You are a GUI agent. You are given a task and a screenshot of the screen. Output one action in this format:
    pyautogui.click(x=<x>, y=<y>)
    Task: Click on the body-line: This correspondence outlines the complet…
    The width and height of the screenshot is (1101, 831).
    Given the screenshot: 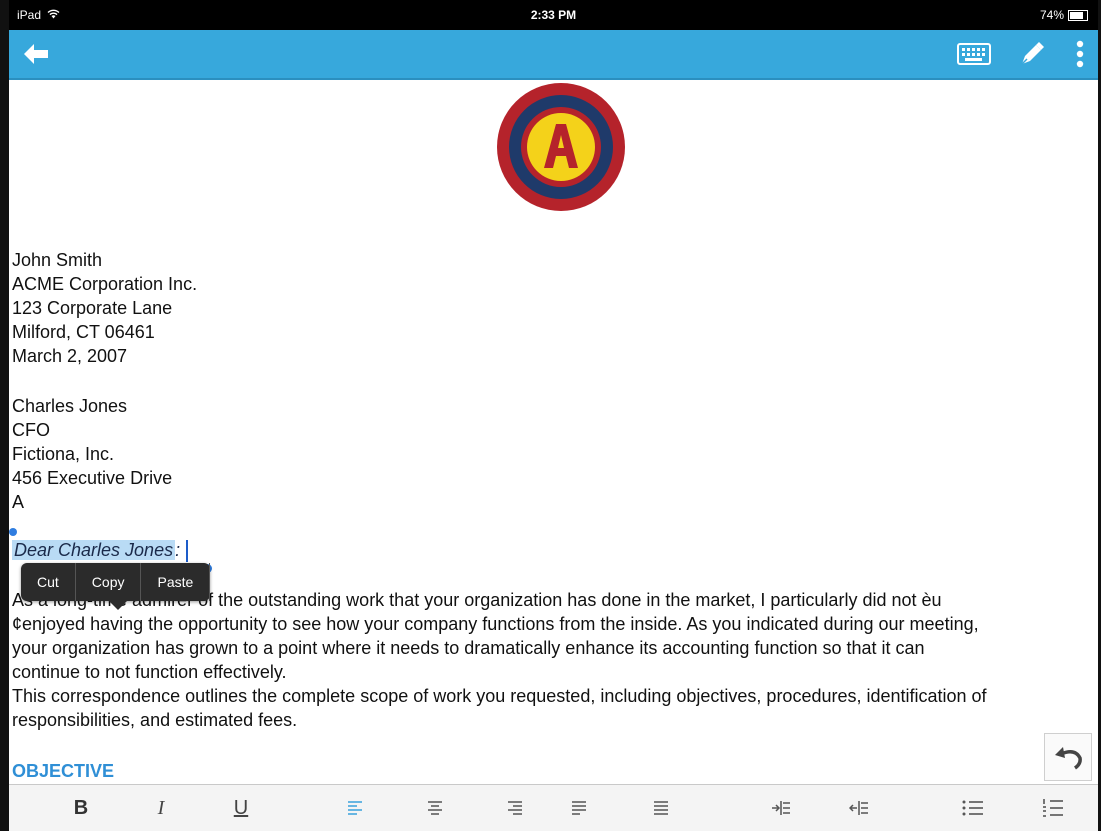 What is the action you would take?
    pyautogui.click(x=499, y=696)
    